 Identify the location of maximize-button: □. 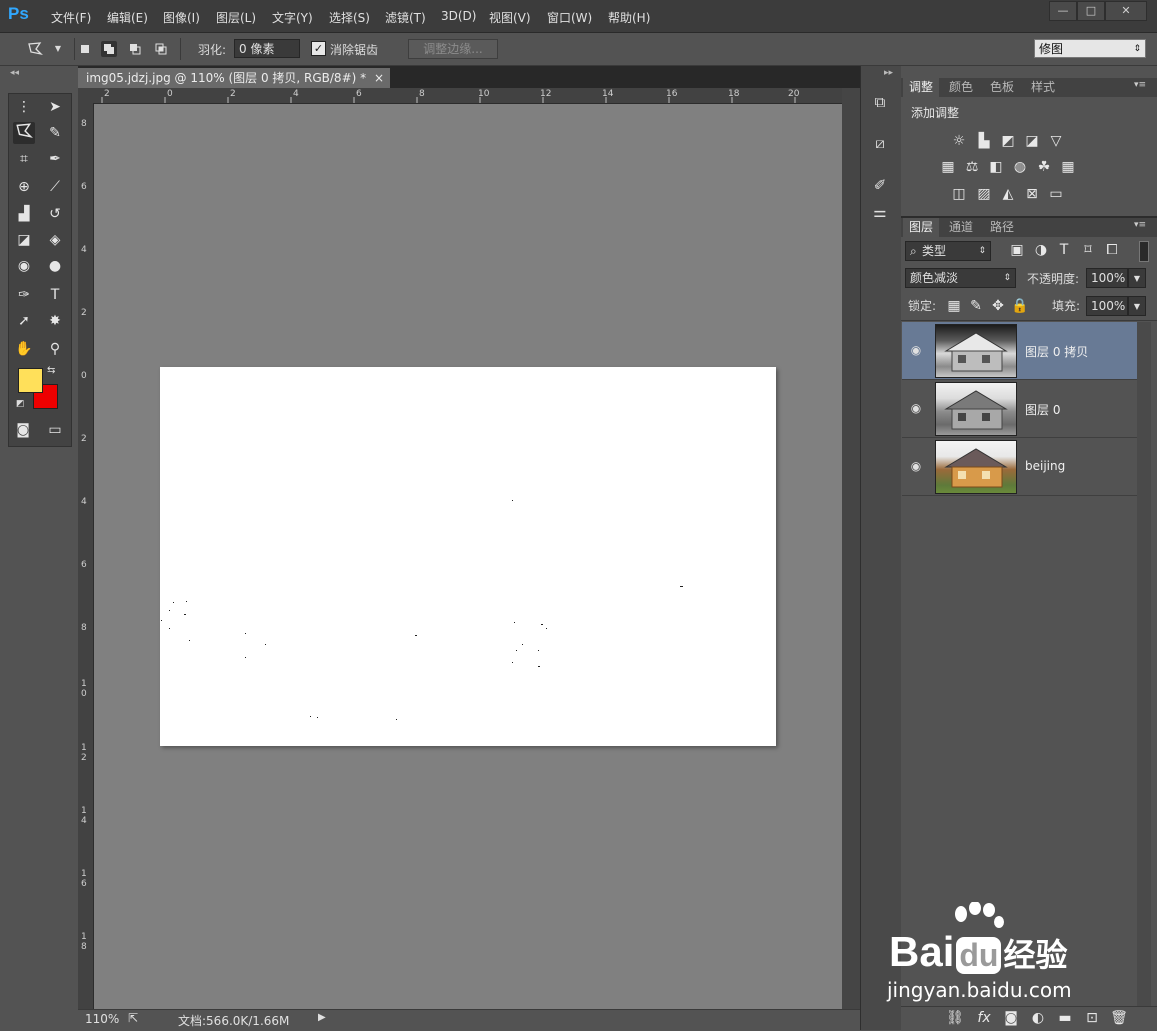
(1091, 11).